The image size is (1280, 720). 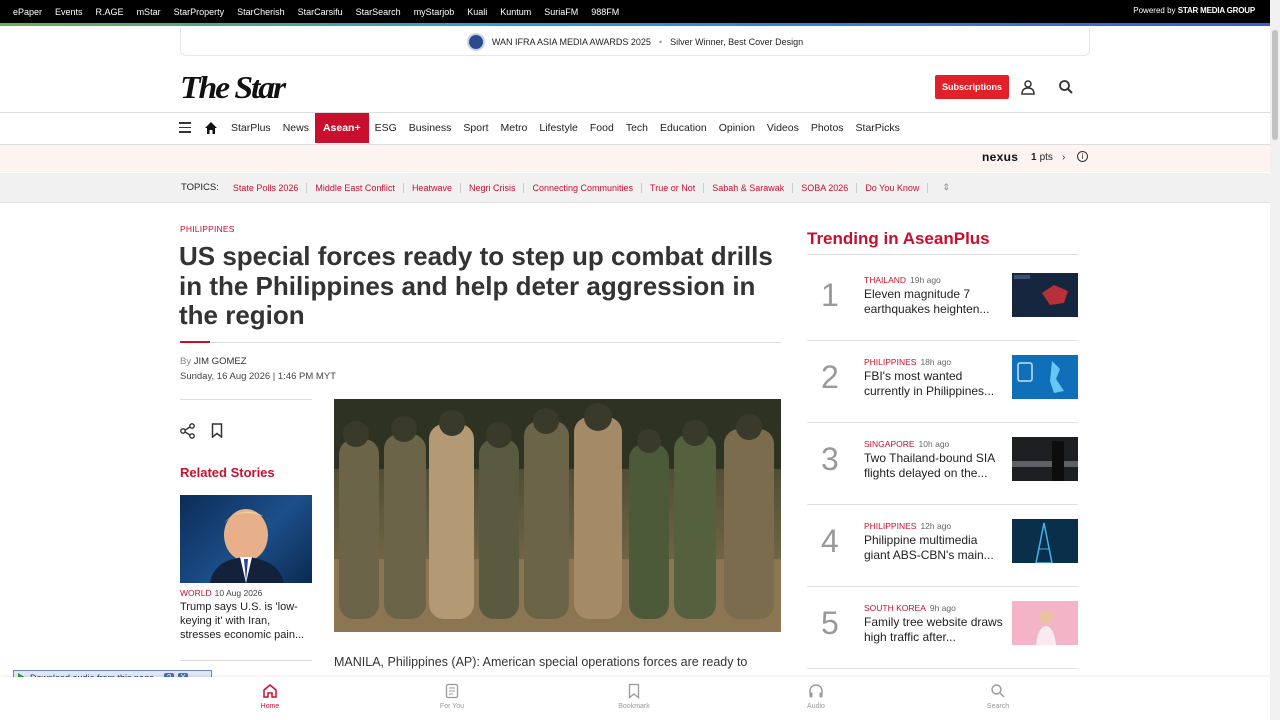 What do you see at coordinates (514, 128) in the screenshot?
I see `nav-item-metro: Metro` at bounding box center [514, 128].